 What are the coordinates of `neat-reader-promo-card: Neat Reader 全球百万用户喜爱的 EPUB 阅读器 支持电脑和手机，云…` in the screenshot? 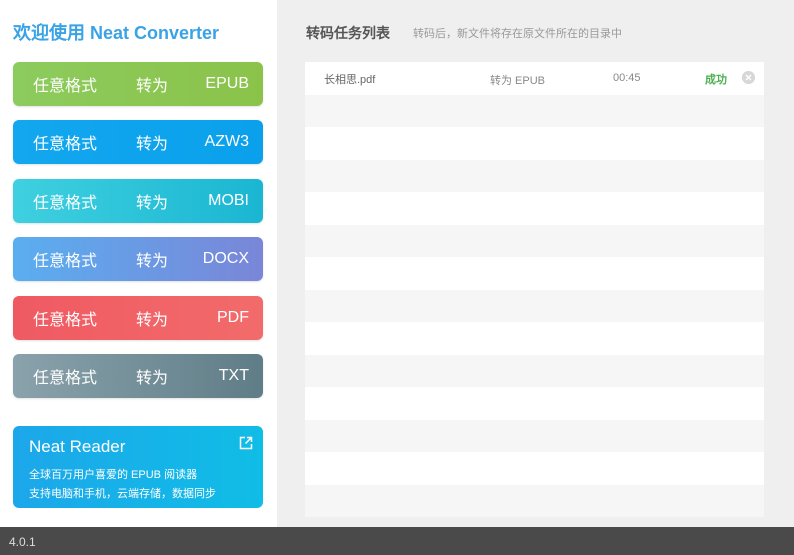 It's located at (138, 467).